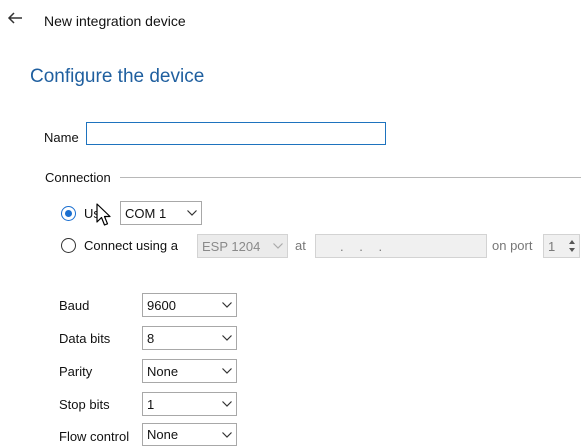 The width and height of the screenshot is (581, 446). I want to click on data-bits-label: Data bits, so click(85, 338).